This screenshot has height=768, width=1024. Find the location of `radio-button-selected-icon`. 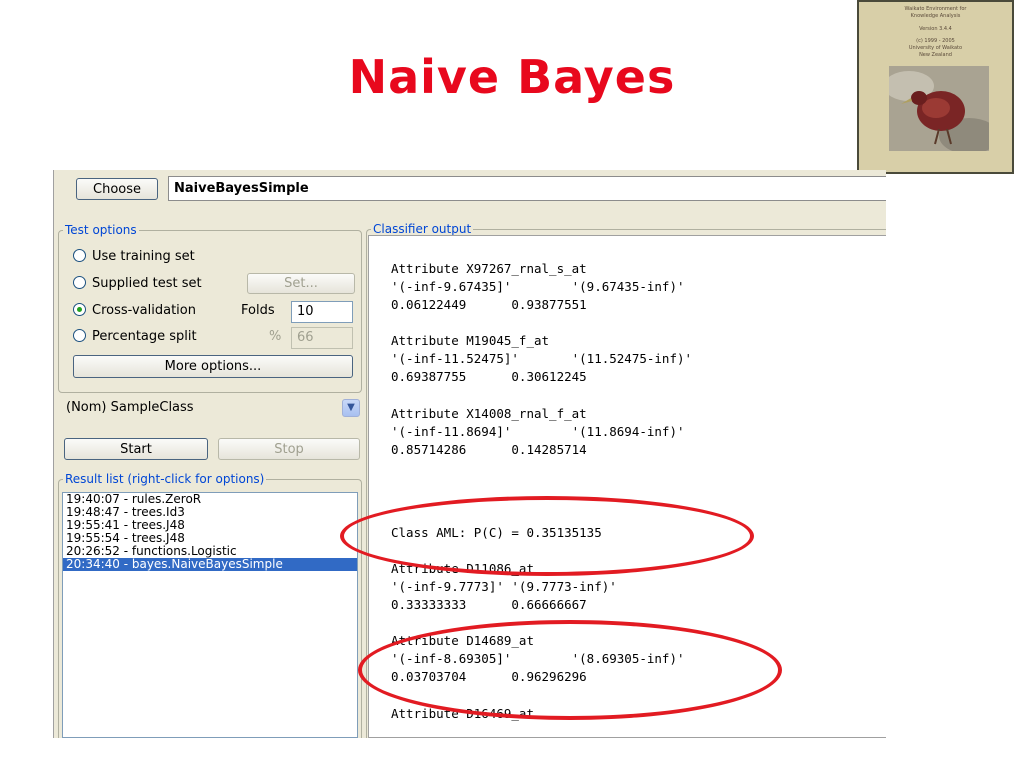

radio-button-selected-icon is located at coordinates (79, 309).